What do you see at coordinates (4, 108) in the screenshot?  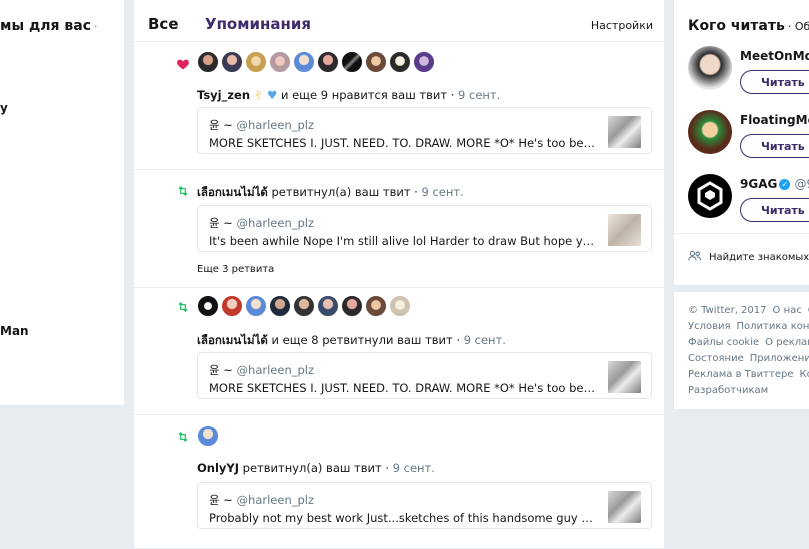 I see `left-item: y` at bounding box center [4, 108].